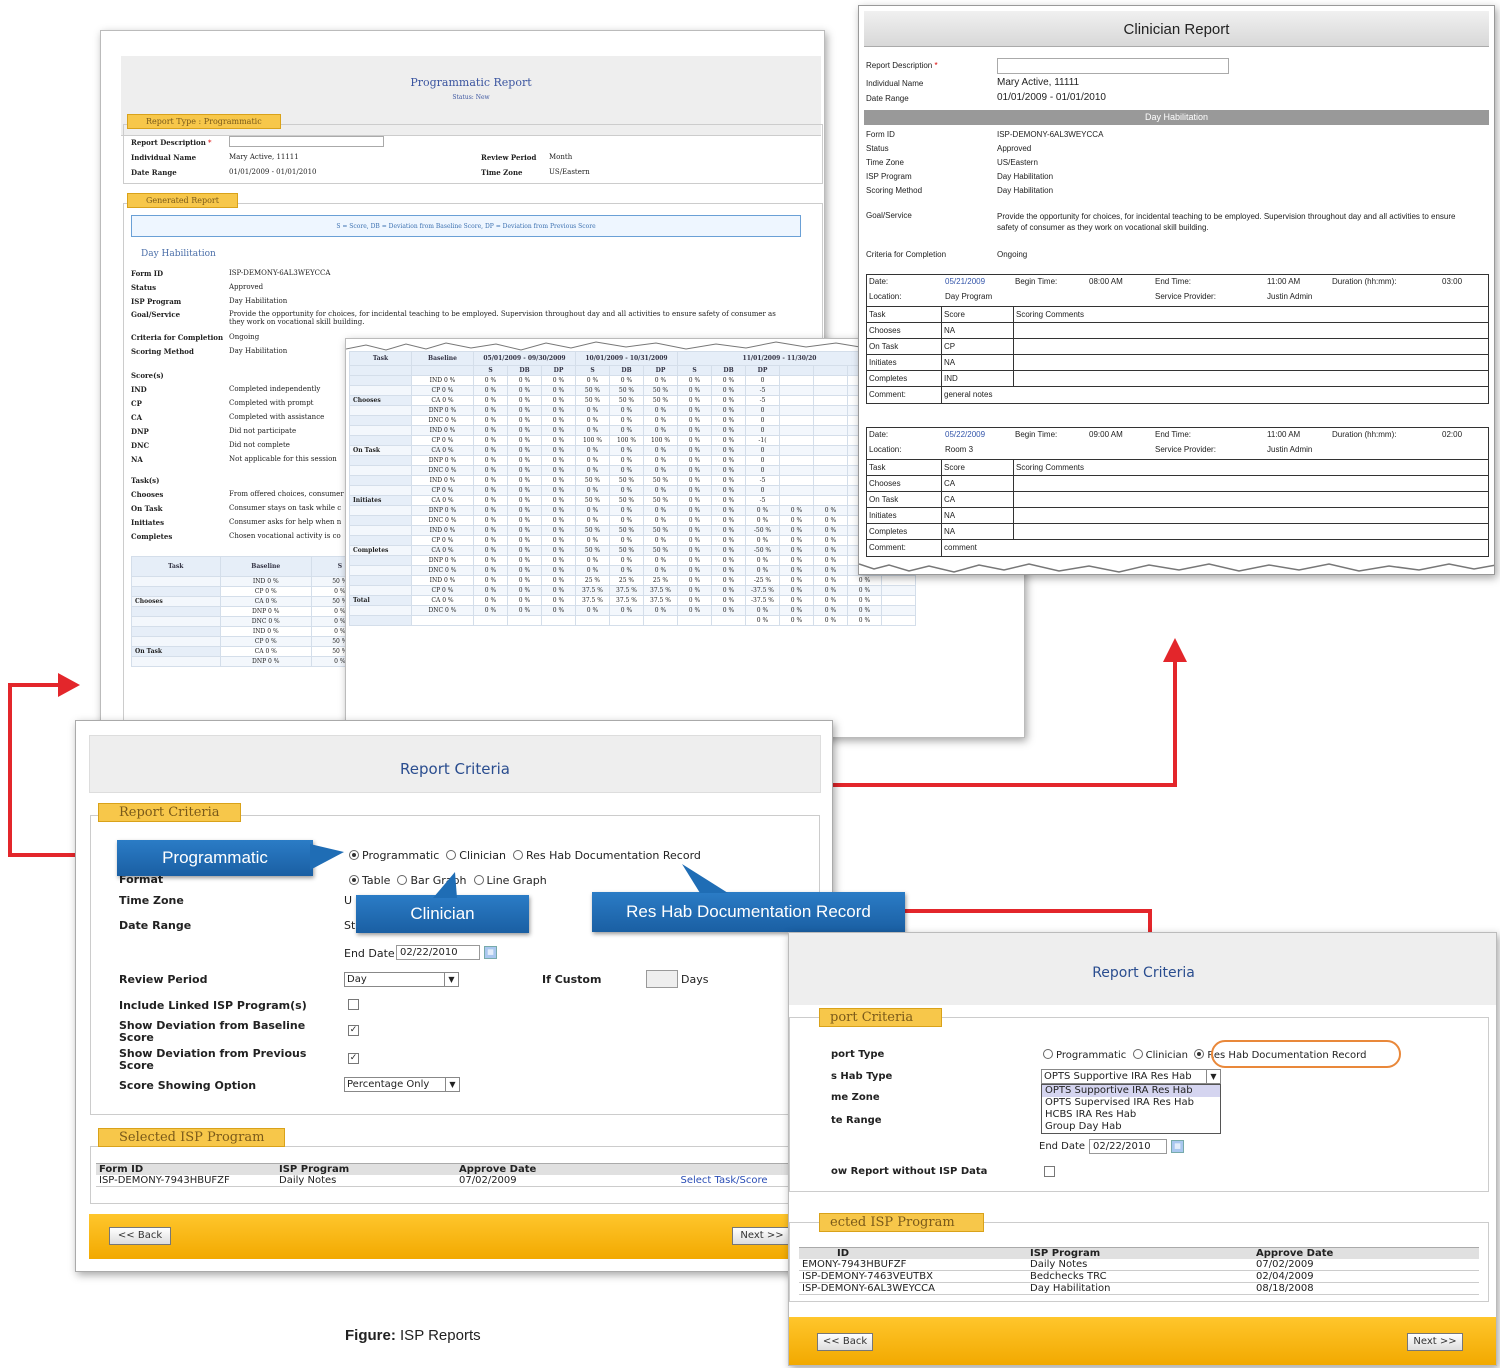  Describe the element at coordinates (163, 979) in the screenshot. I see `review-period-label: Review Period` at that location.